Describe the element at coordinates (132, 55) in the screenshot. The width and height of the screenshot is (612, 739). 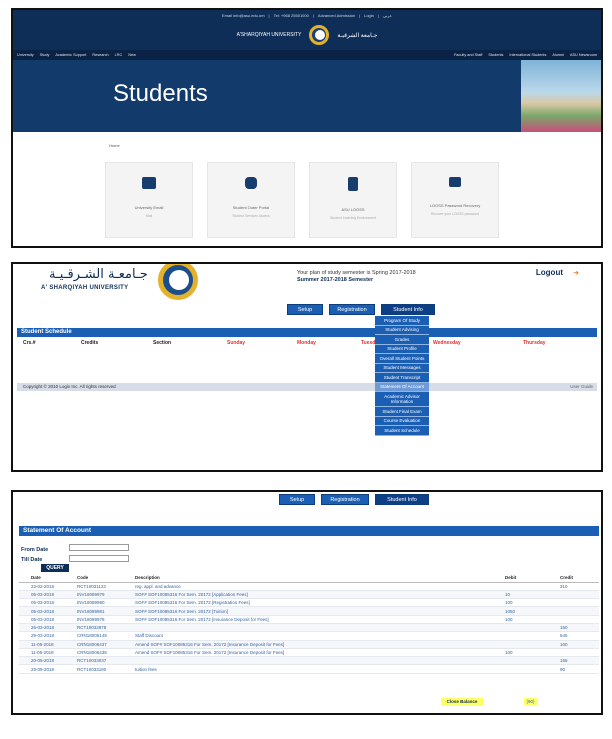
I see `nav-new: New` at that location.